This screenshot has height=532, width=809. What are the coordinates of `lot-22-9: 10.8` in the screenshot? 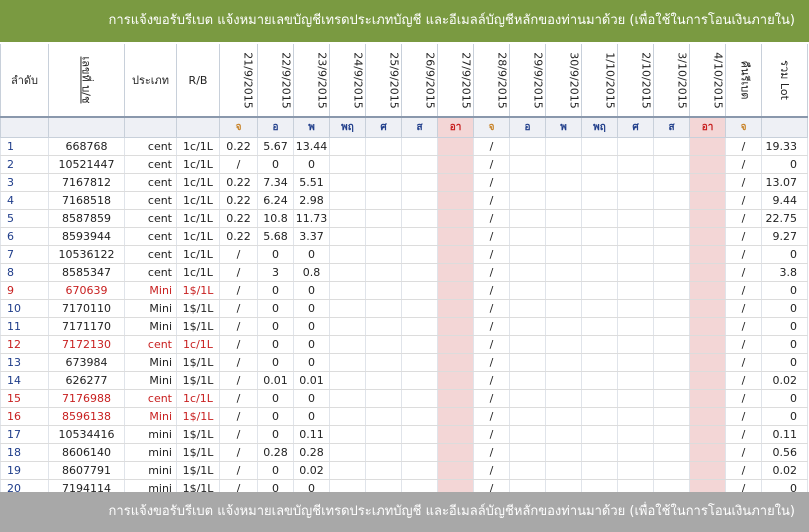 It's located at (275, 218).